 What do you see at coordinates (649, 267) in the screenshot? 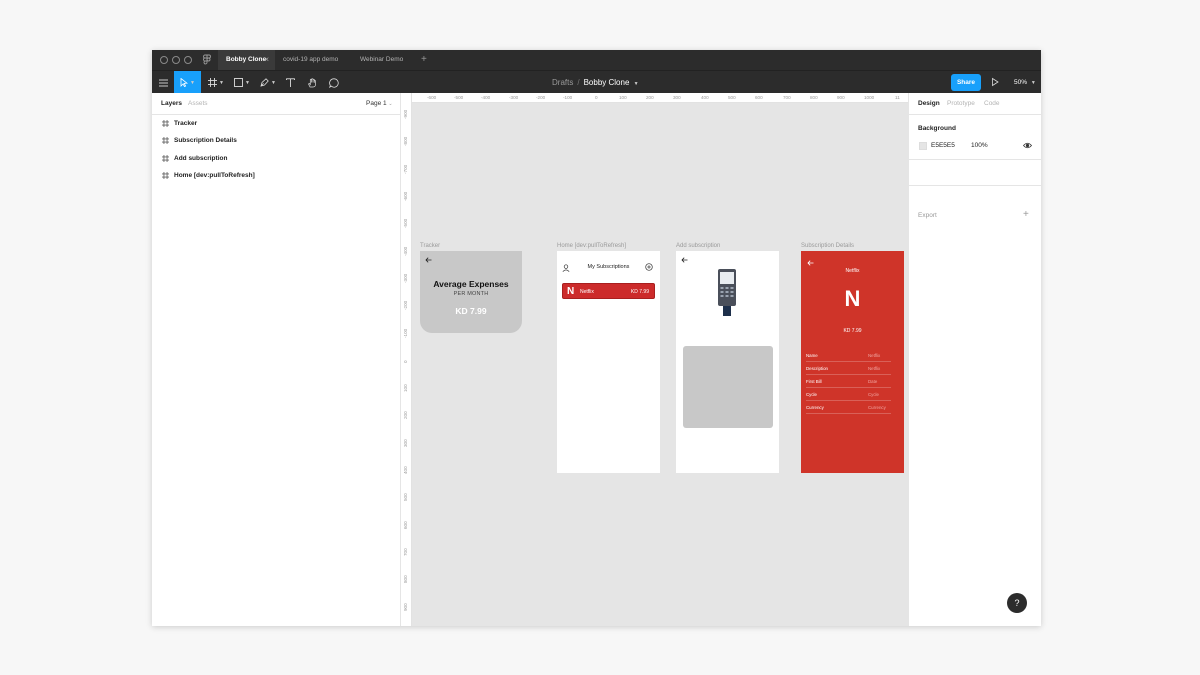
I see `add-circle-icon` at bounding box center [649, 267].